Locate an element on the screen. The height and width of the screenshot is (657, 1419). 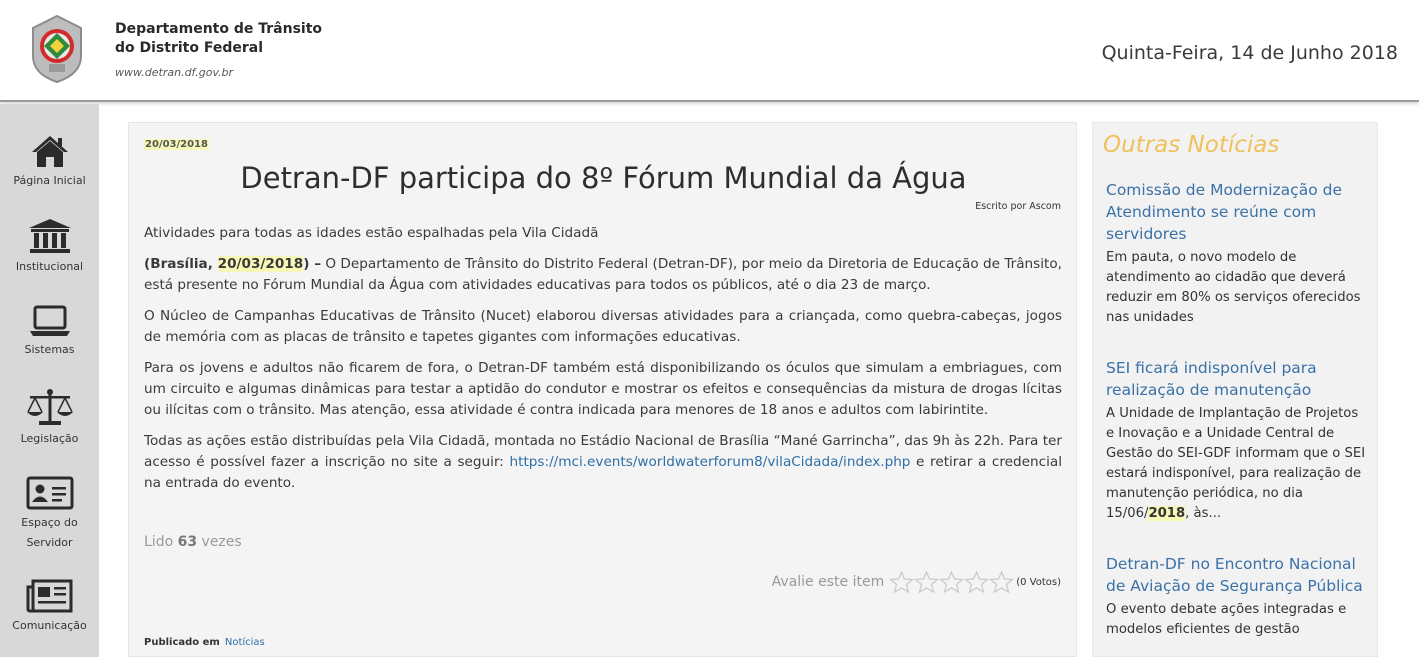
highlighted-year: 2018 is located at coordinates (1167, 513).